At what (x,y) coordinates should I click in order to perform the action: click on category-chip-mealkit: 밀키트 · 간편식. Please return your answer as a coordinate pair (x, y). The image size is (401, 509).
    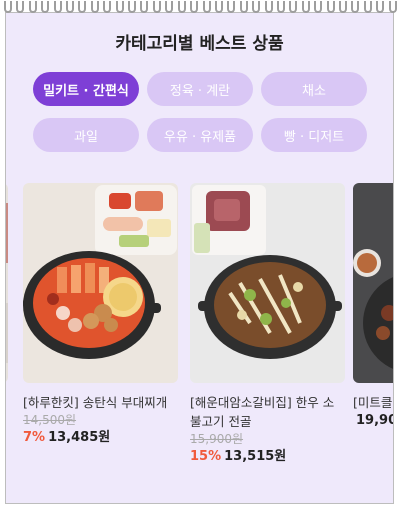
    Looking at the image, I should click on (86, 89).